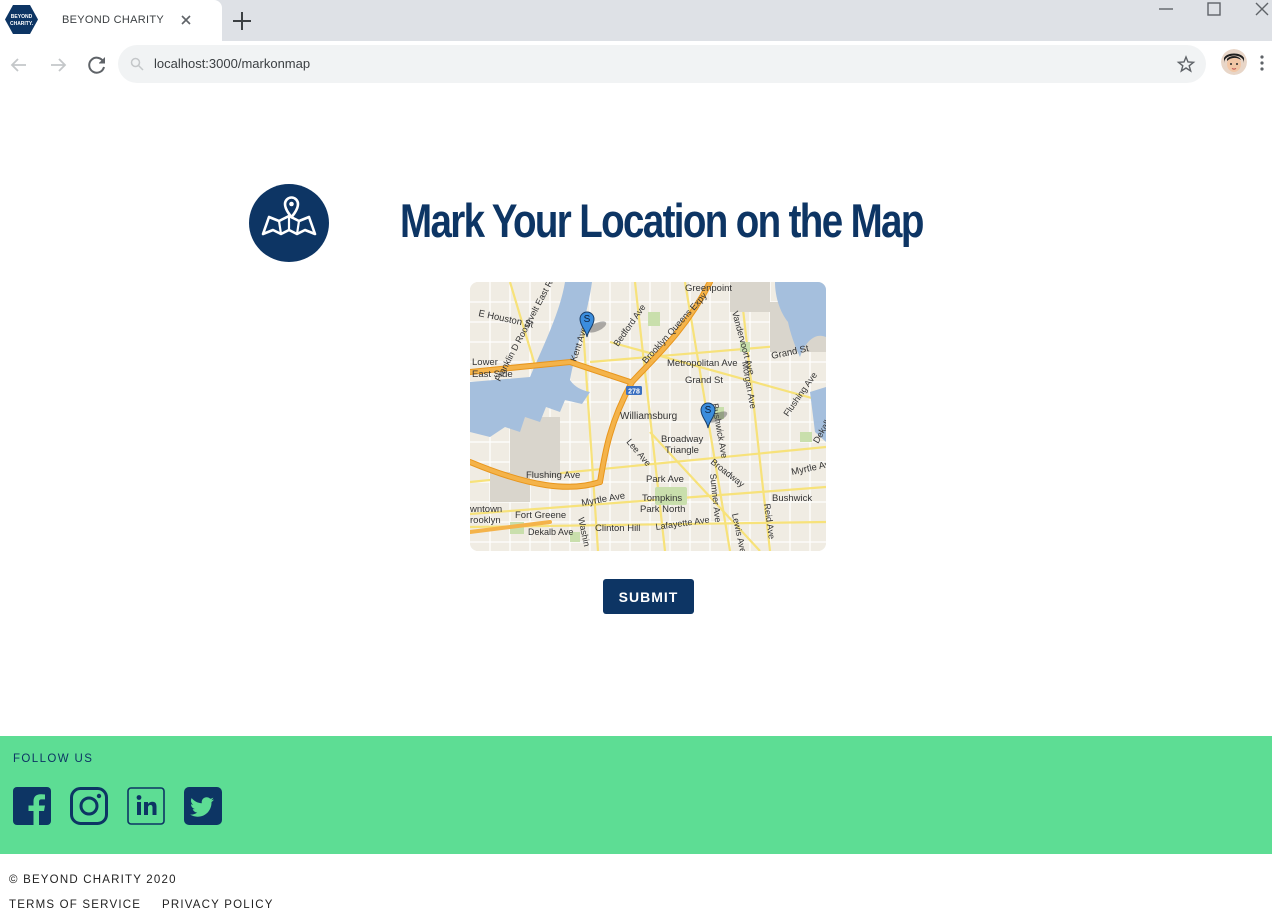 The height and width of the screenshot is (912, 1272). Describe the element at coordinates (617, 528) in the screenshot. I see `svg-text: Clinton Hill` at that location.